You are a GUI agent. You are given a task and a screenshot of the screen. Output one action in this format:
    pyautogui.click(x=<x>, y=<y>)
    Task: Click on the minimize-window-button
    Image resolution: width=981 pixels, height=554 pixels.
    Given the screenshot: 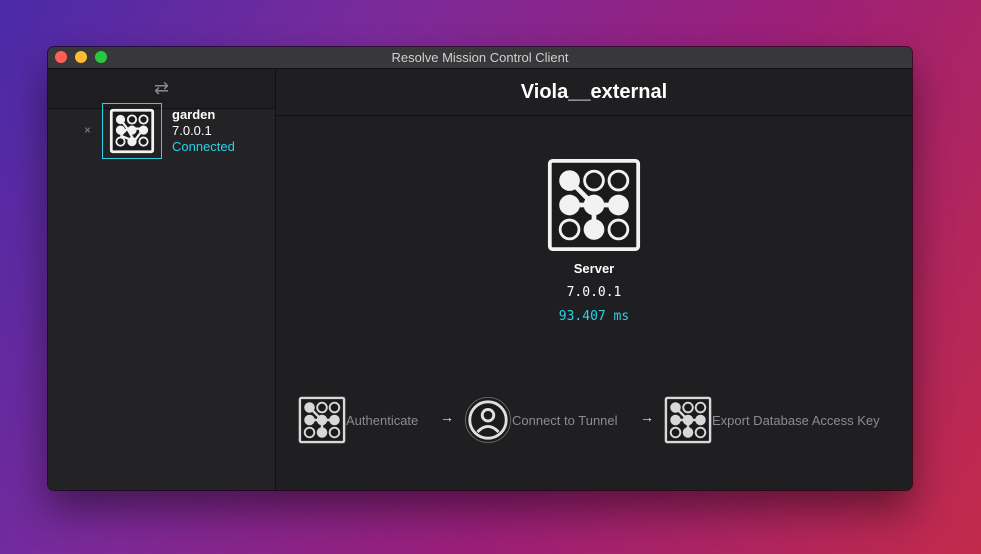 What is the action you would take?
    pyautogui.click(x=81, y=57)
    